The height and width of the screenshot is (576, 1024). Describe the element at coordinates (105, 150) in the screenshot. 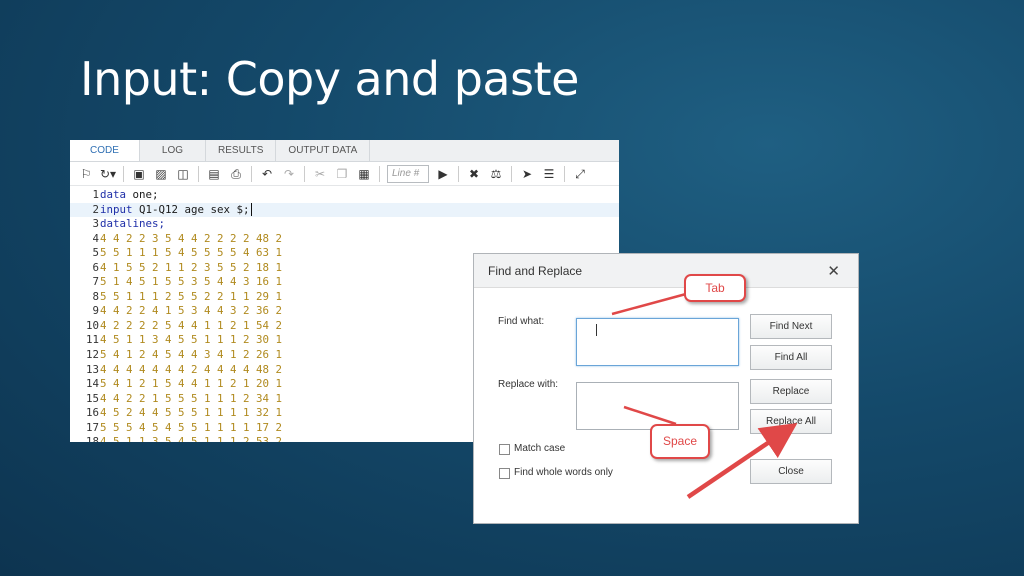

I see `tab-code: CODE` at that location.